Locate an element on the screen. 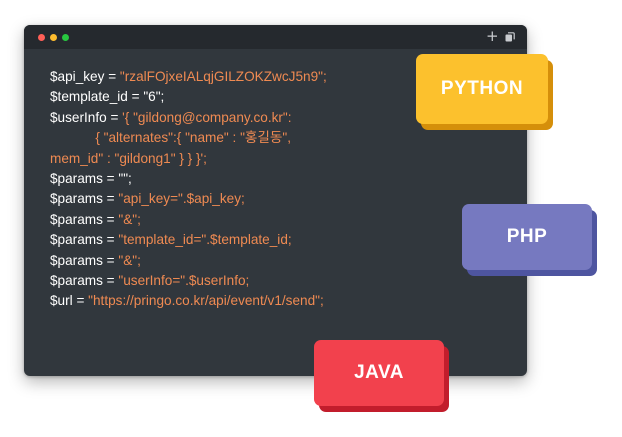 The width and height of the screenshot is (622, 437). code-string-token: '{ "gildong@company.co.kr": is located at coordinates (207, 117).